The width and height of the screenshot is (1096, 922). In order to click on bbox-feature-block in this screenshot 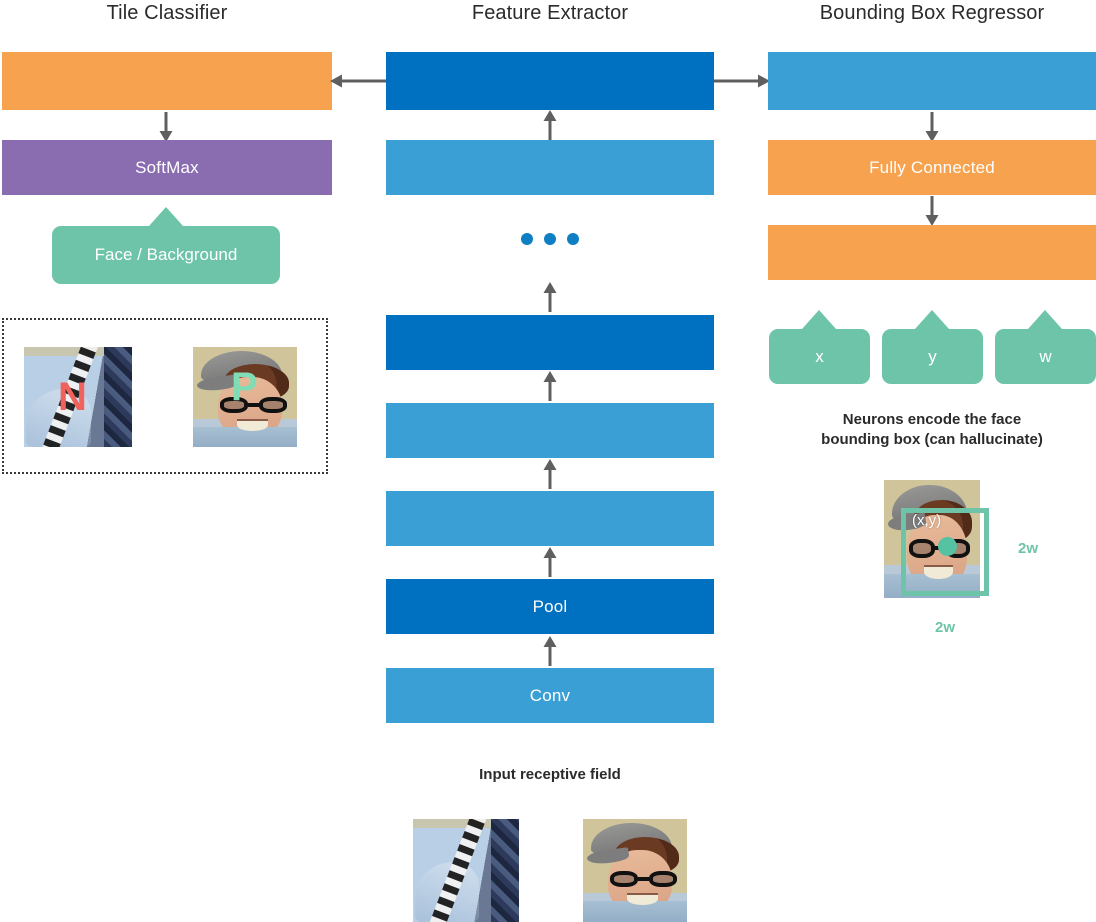, I will do `click(932, 81)`.